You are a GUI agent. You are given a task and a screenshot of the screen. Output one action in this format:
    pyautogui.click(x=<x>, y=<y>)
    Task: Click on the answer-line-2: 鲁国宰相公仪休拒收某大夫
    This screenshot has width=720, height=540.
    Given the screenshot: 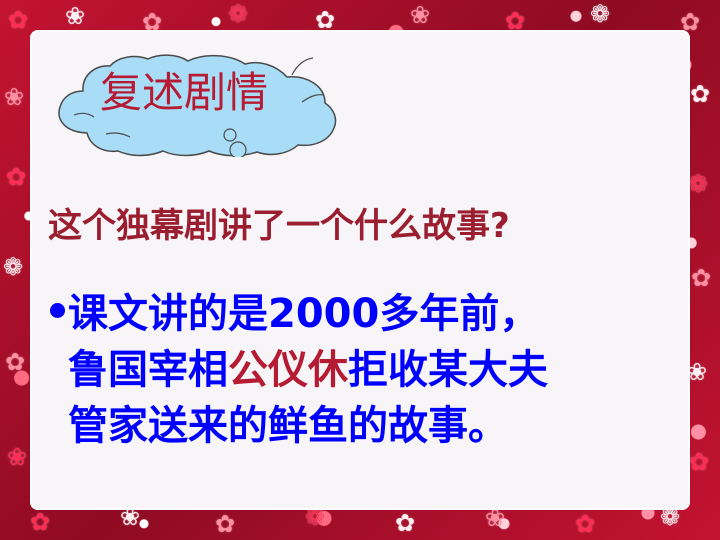 What is the action you would take?
    pyautogui.click(x=374, y=370)
    